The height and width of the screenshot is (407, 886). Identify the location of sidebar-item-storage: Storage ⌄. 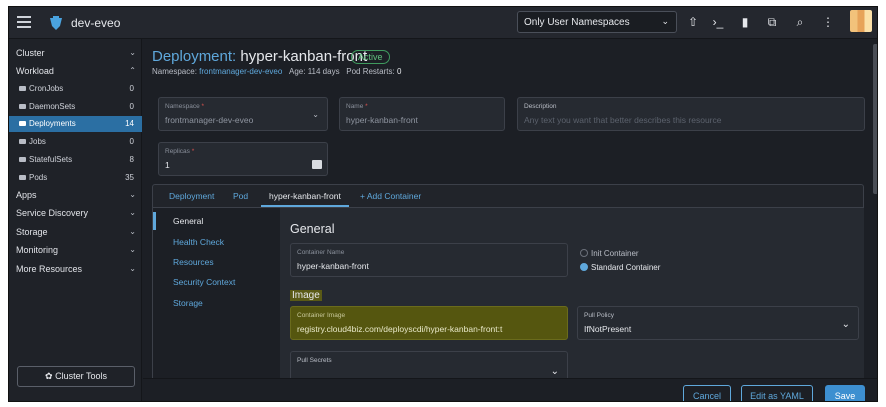
(75, 232).